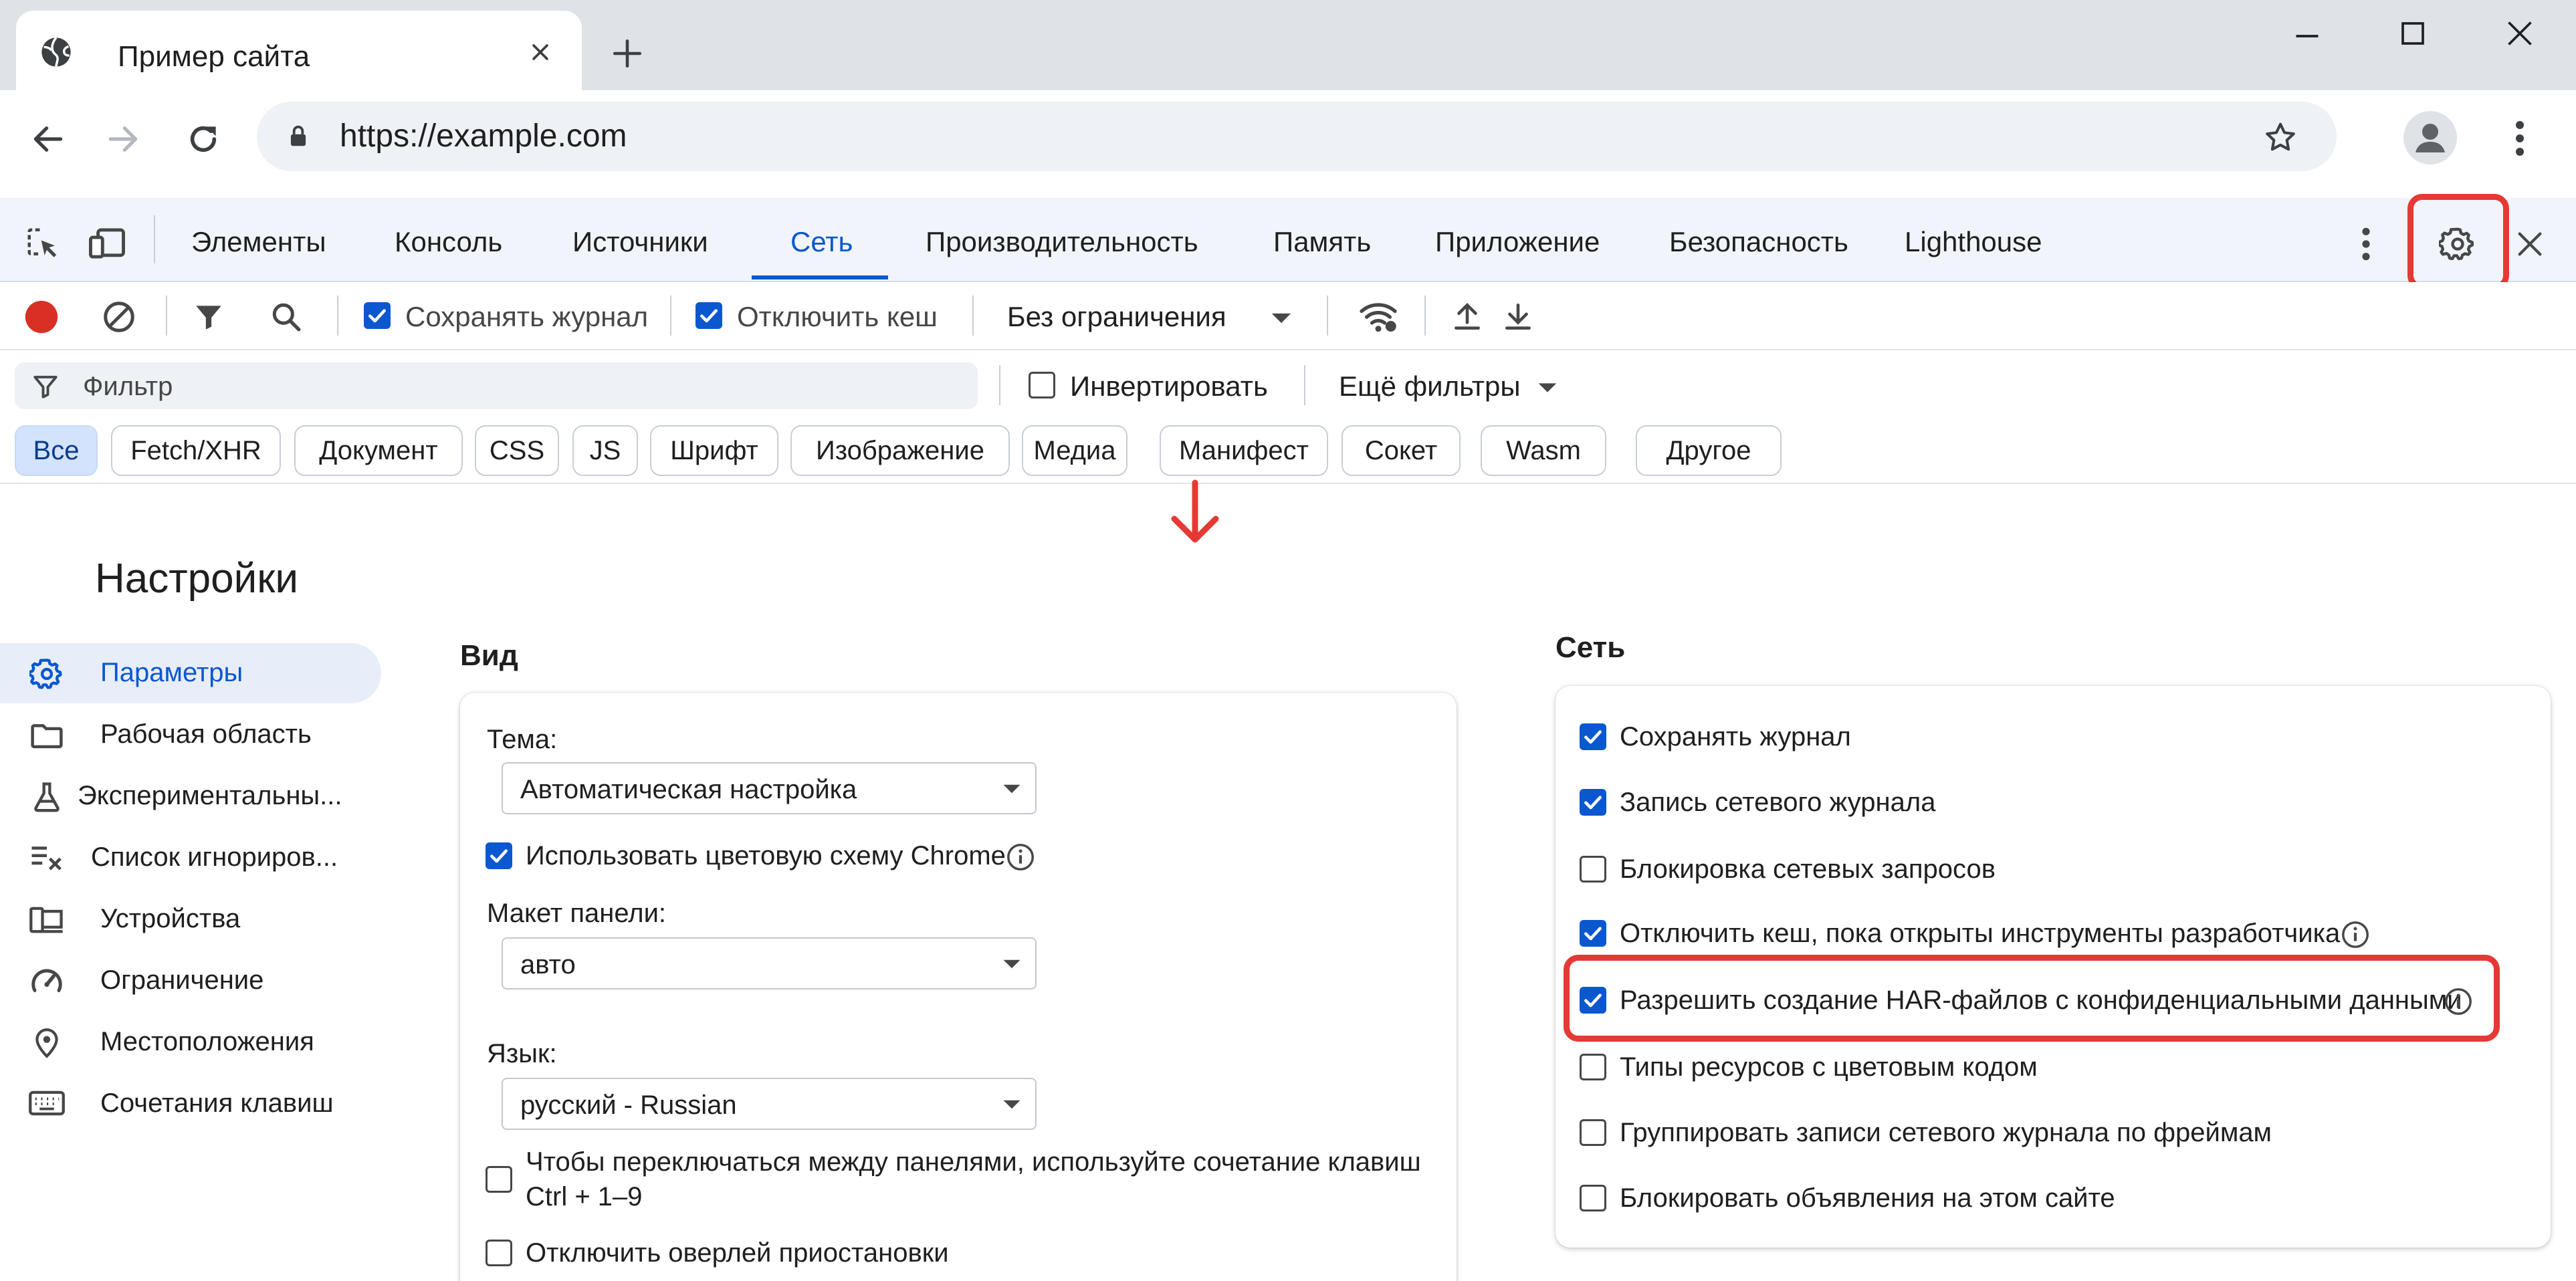 The width and height of the screenshot is (2576, 1281). Describe the element at coordinates (838, 317) in the screenshot. I see `disable-cache-label: Отключить кеш` at that location.